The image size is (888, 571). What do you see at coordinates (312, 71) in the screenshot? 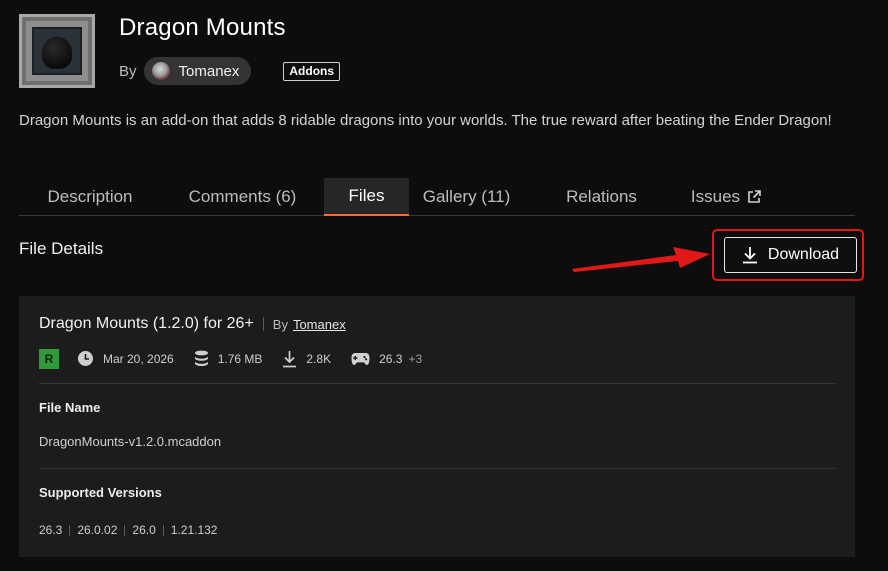
I see `category-badge: Addons` at bounding box center [312, 71].